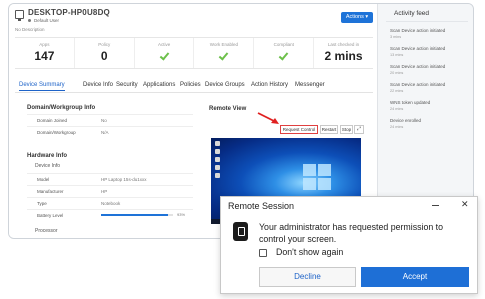 This screenshot has width=485, height=299. I want to click on feed-item-time: 13 mins, so click(397, 55).